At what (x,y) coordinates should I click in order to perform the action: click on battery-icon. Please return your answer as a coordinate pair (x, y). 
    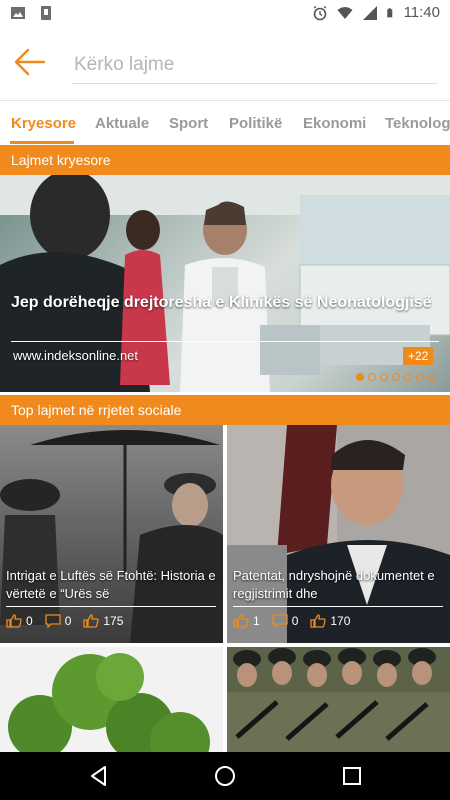
    Looking at the image, I should click on (389, 12).